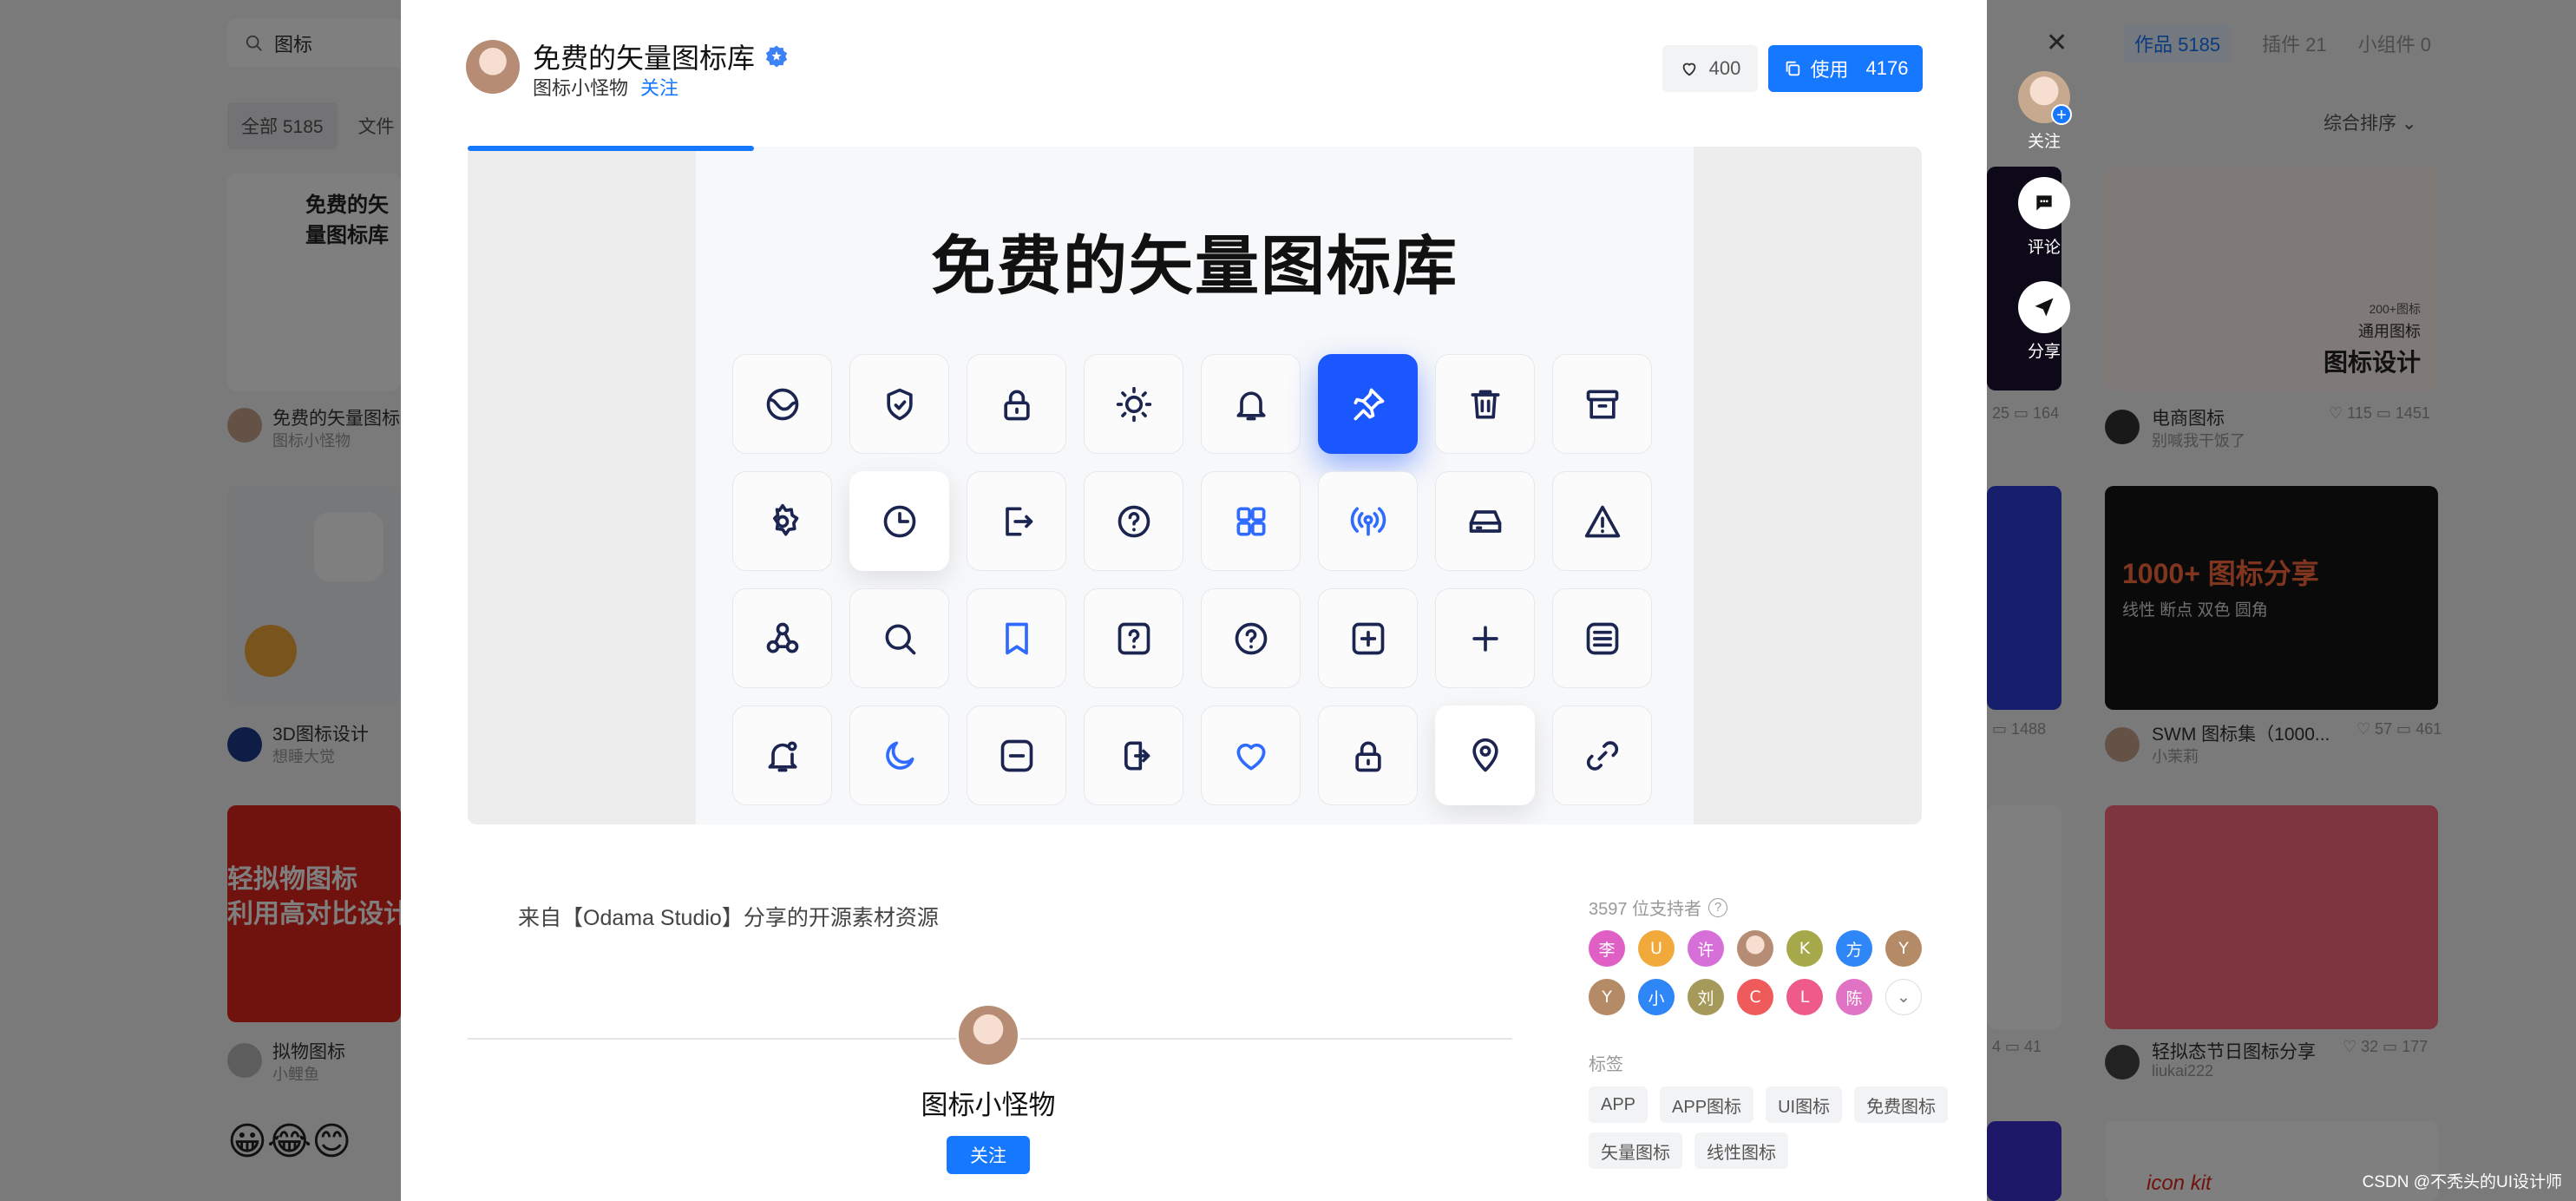 This screenshot has width=2576, height=1201. What do you see at coordinates (1368, 638) in the screenshot?
I see `plus-square-icon` at bounding box center [1368, 638].